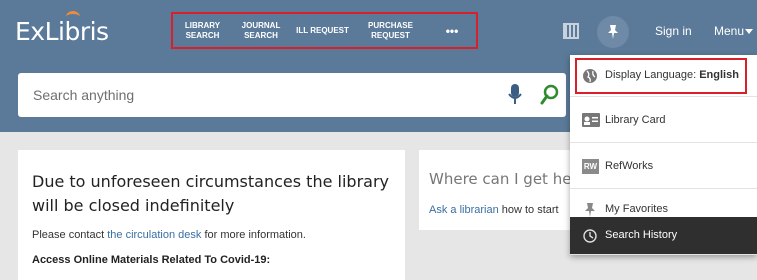 The image size is (757, 280). Describe the element at coordinates (62, 31) in the screenshot. I see `logo-text: ExLibris` at that location.